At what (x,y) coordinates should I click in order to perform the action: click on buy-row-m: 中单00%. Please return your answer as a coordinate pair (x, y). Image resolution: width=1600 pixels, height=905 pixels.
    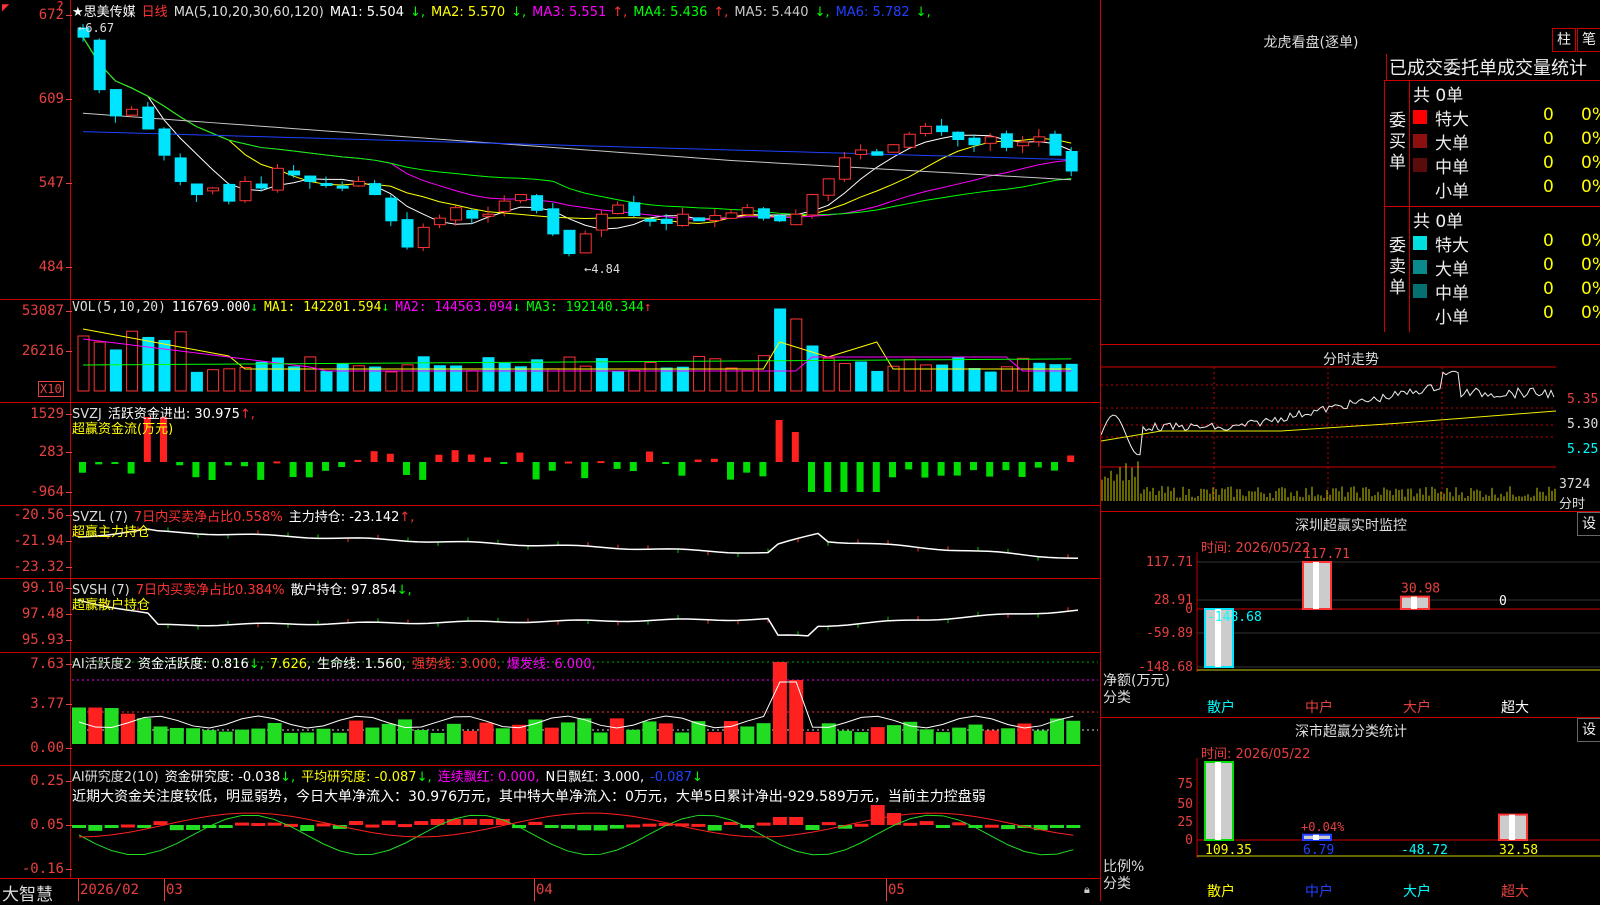
    Looking at the image, I should click on (1505, 165).